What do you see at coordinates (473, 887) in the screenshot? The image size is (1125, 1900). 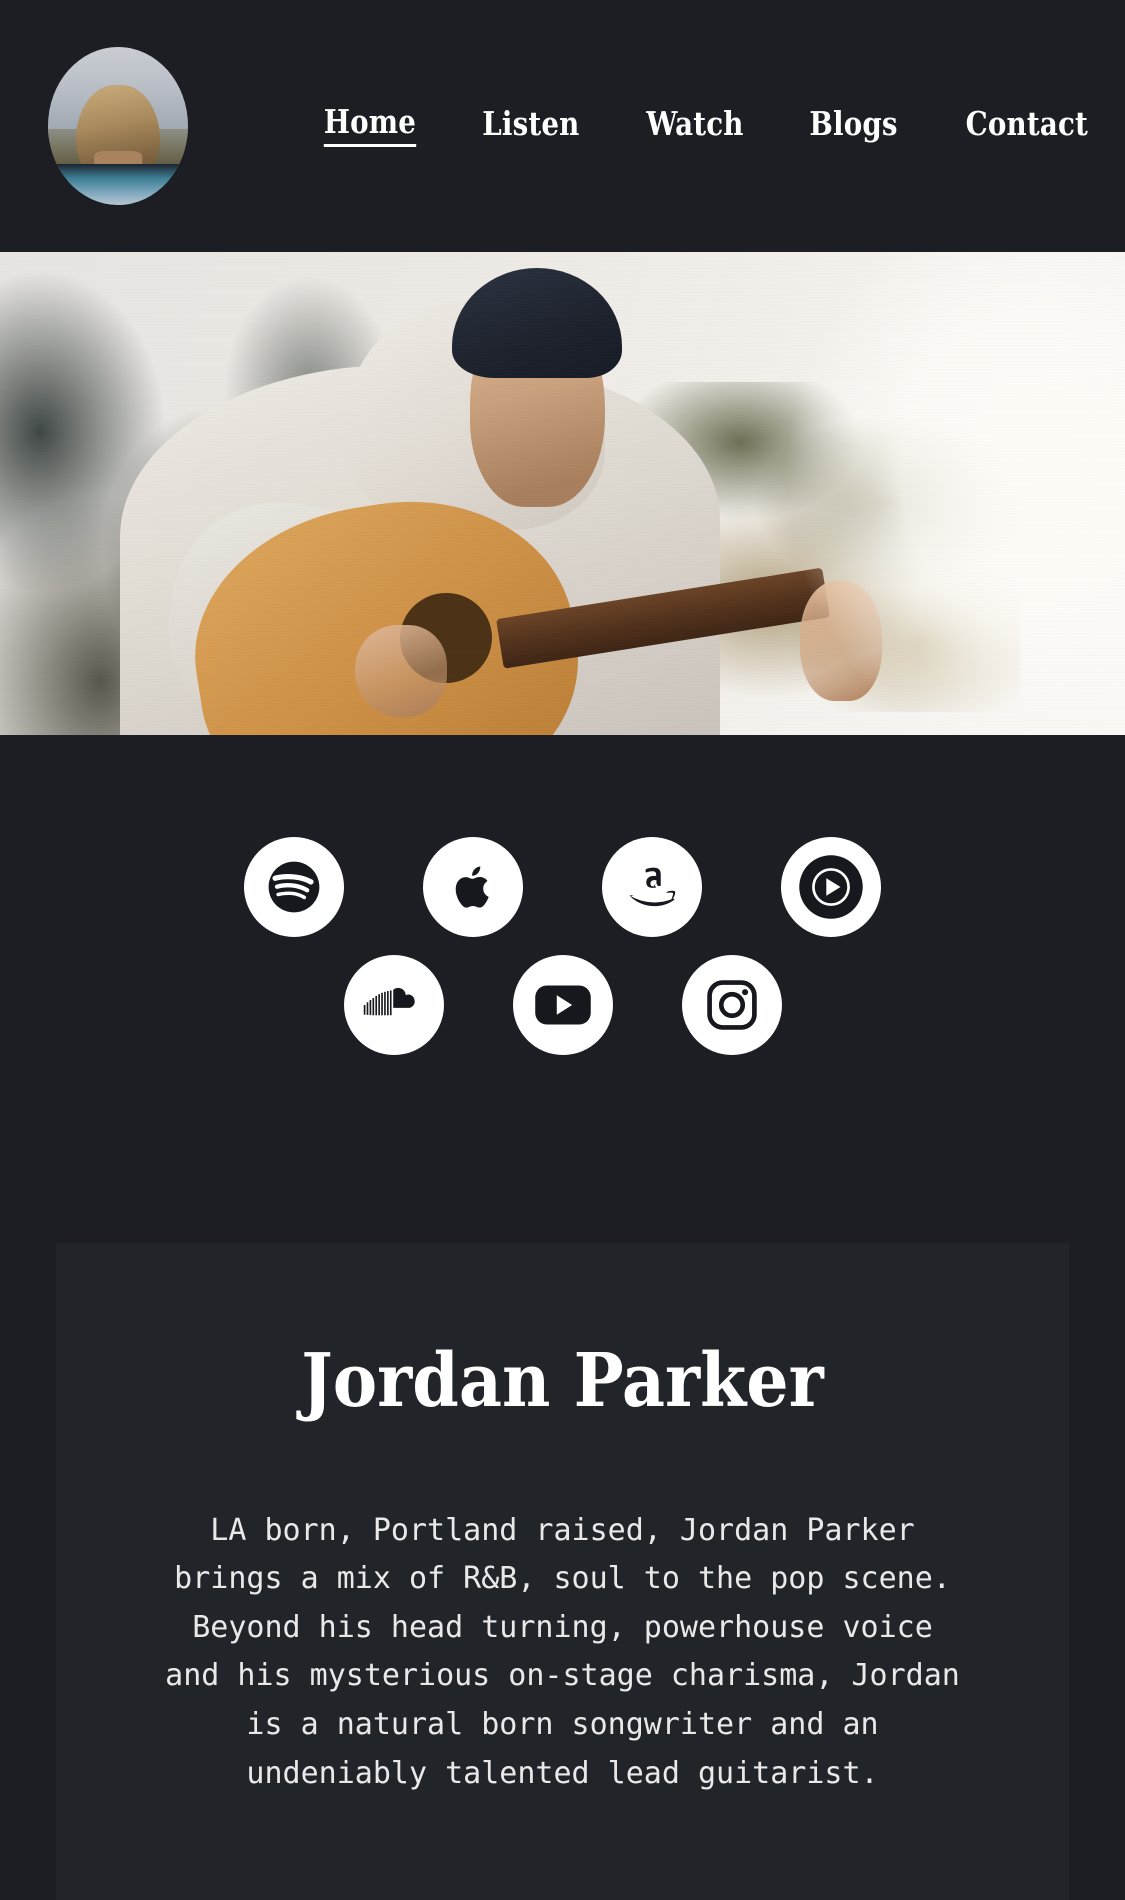 I see `apple-music-icon` at bounding box center [473, 887].